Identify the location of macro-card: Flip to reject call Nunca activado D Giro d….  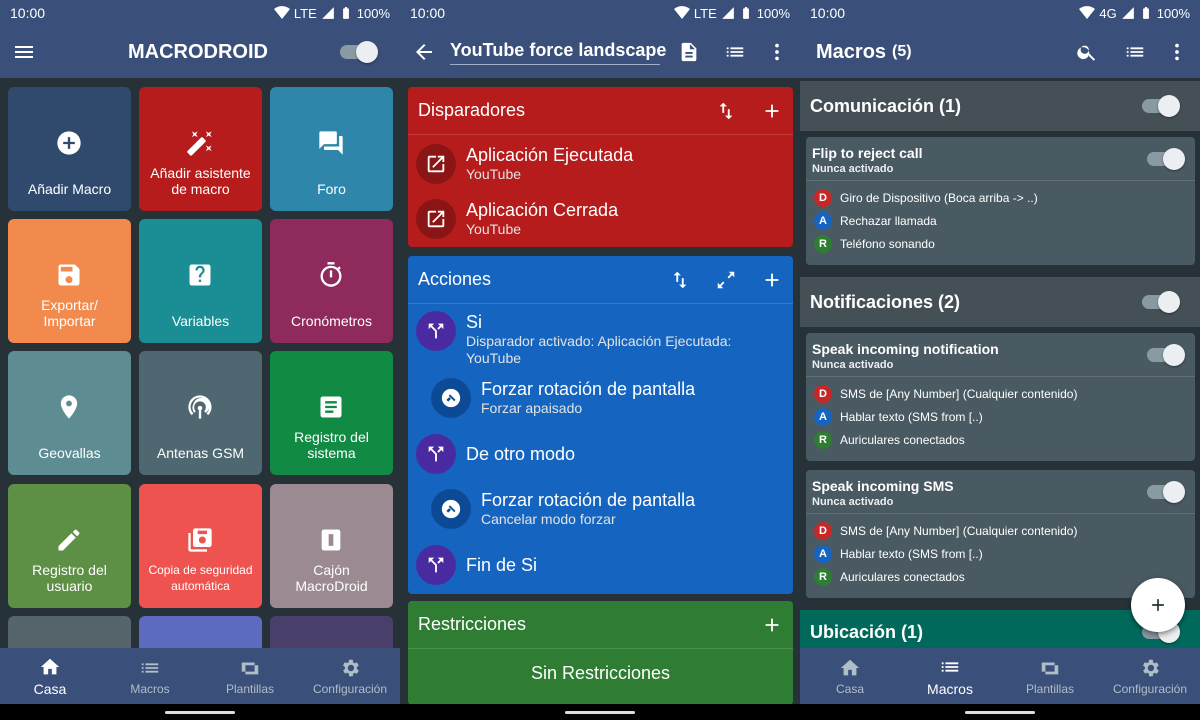
(1000, 201).